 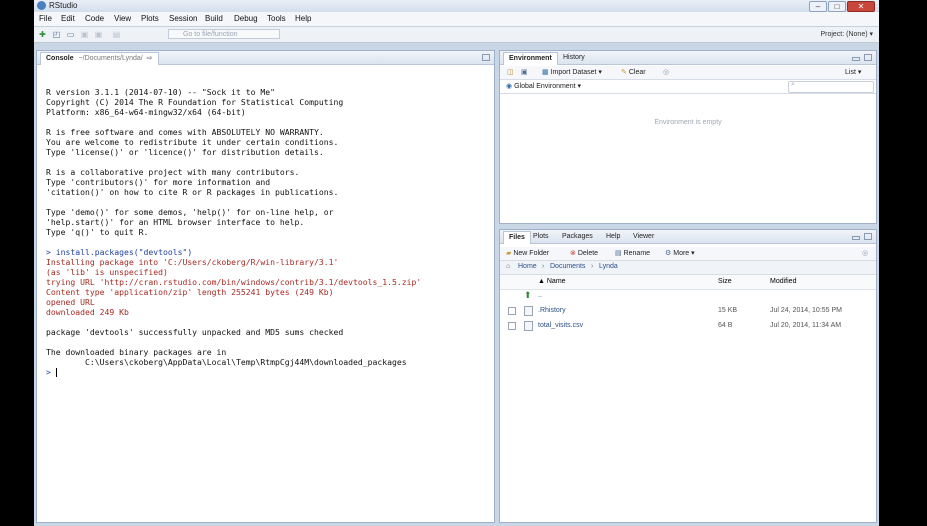 I want to click on file-modified: Jul 24, 2014, 10:55 PM, so click(x=806, y=310).